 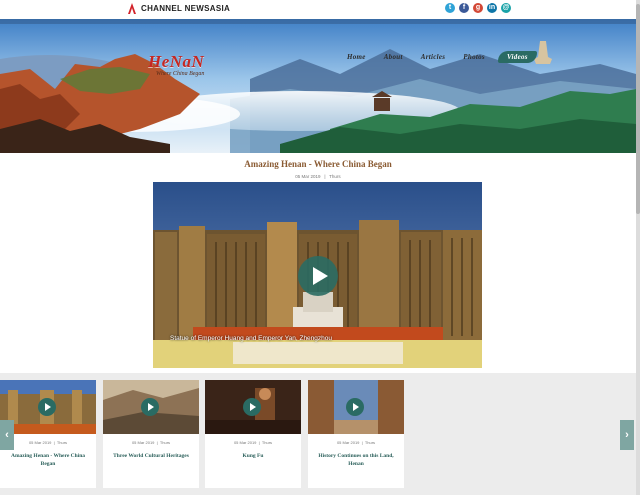 I want to click on social-links: t f g in @, so click(x=478, y=8).